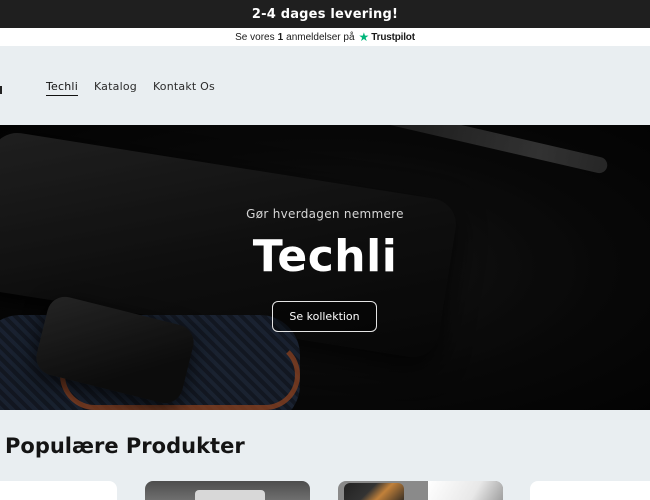 The width and height of the screenshot is (650, 500). Describe the element at coordinates (325, 214) in the screenshot. I see `hero-subtitle: Gør hverdagen nemmere` at that location.